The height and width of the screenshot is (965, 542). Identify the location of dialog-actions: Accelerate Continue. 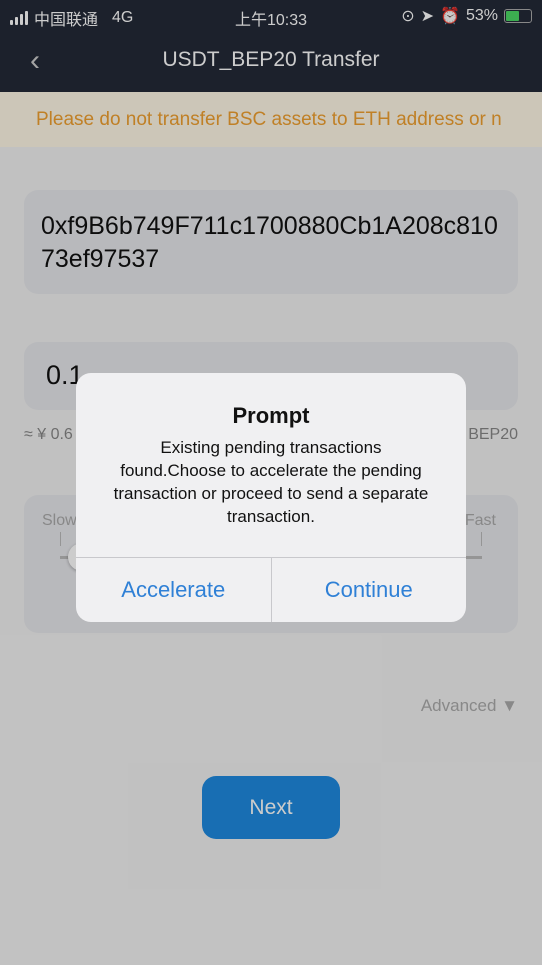
(271, 589).